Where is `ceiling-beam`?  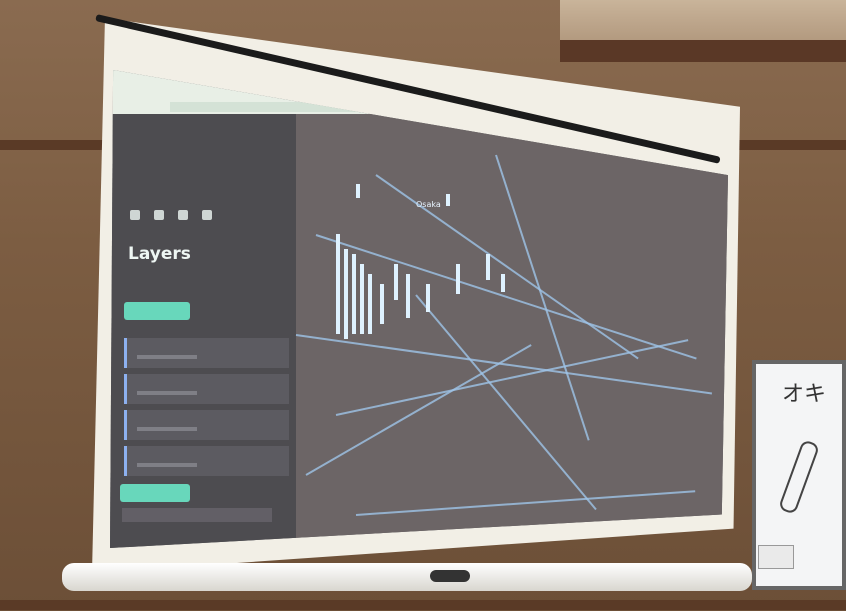
ceiling-beam is located at coordinates (703, 51).